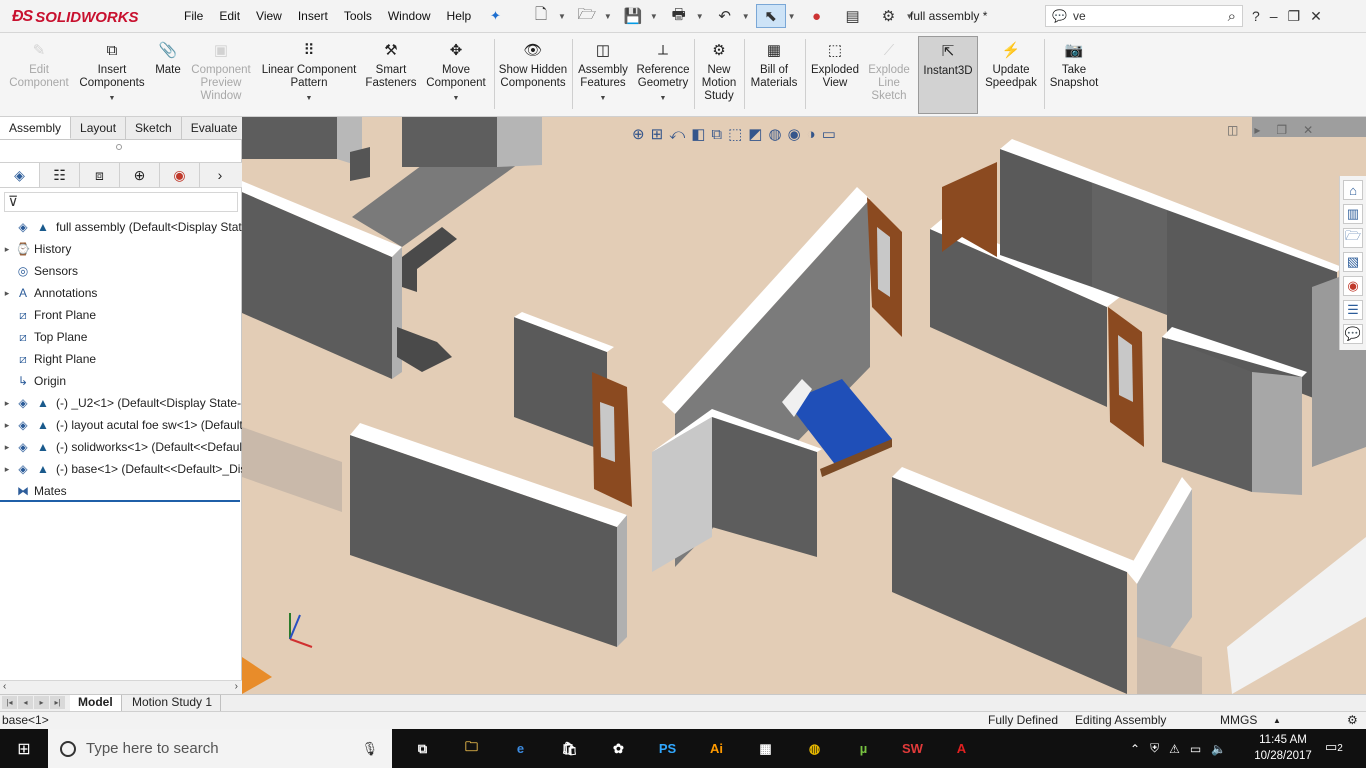 This screenshot has width=1366, height=768. I want to click on chevron-up-icon: ▲, so click(1277, 720).